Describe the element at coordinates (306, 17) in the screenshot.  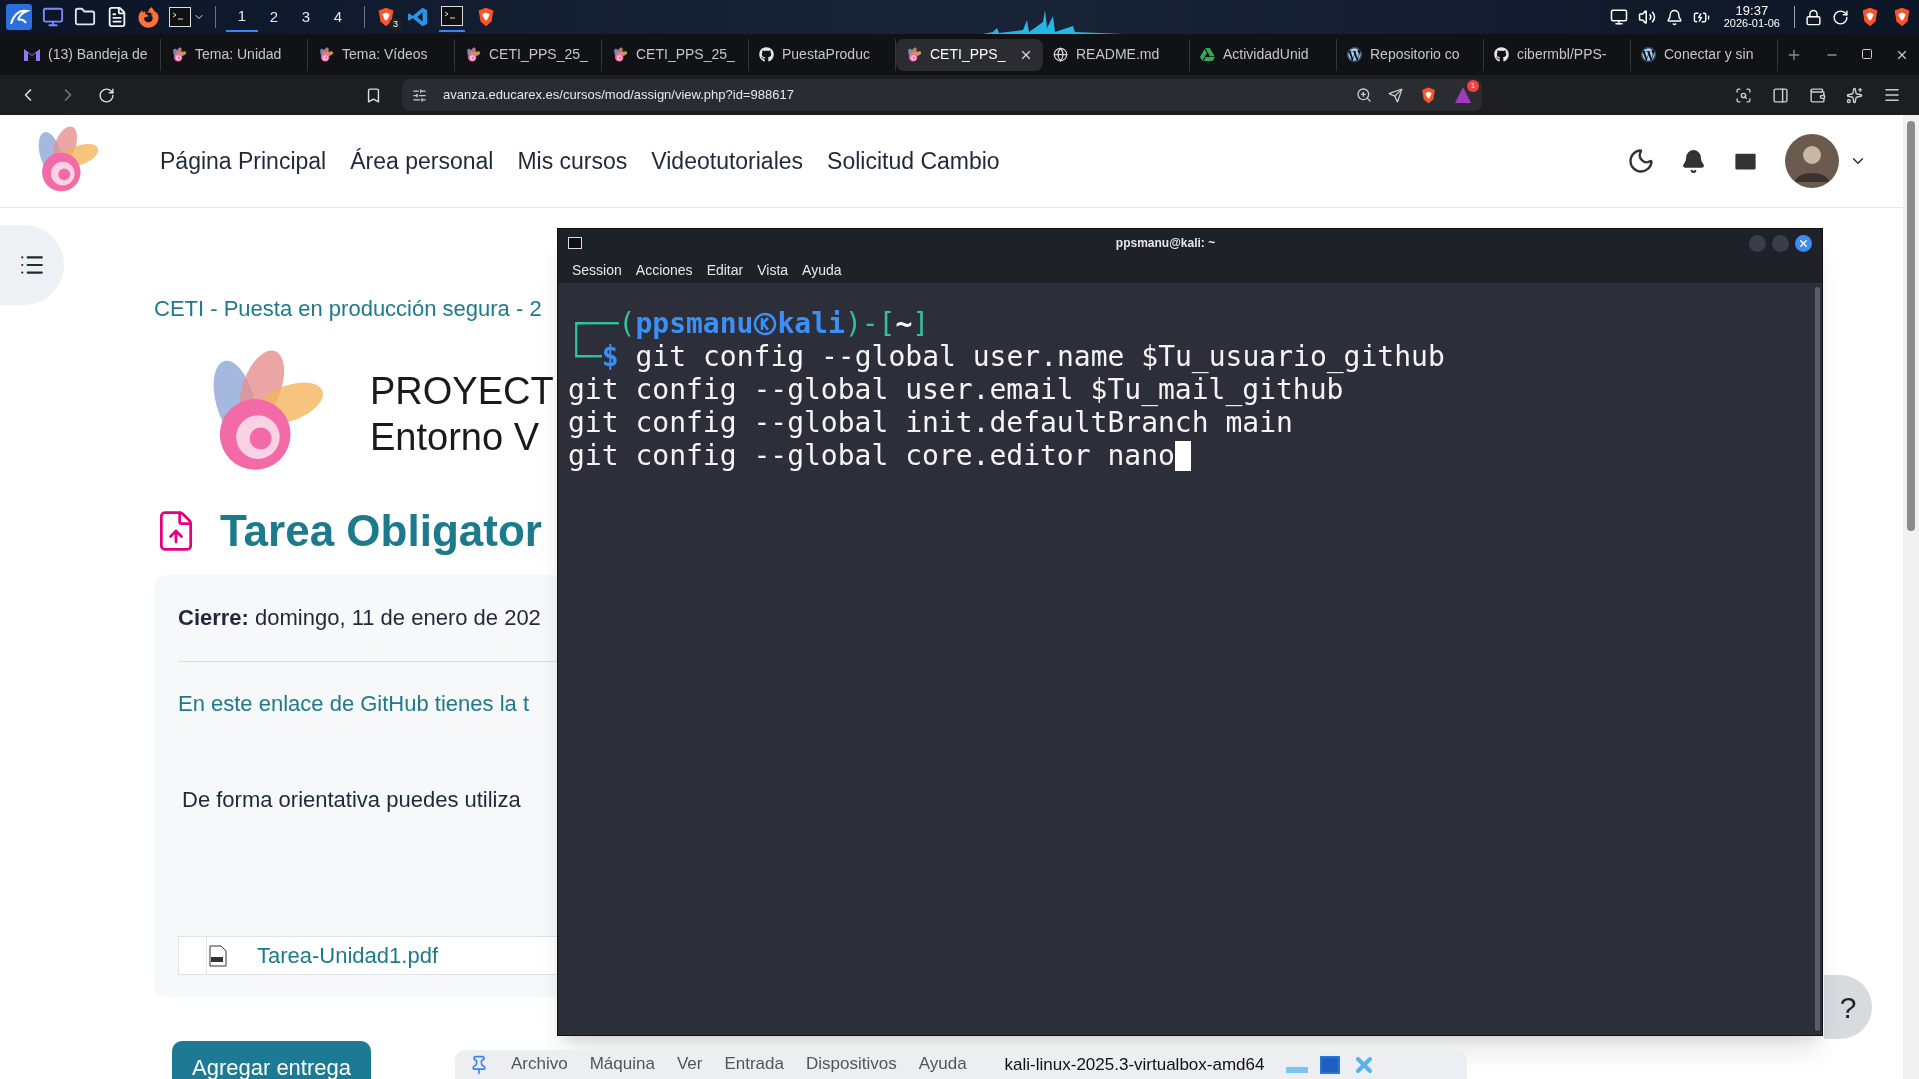
I see `workspace-button: 3` at that location.